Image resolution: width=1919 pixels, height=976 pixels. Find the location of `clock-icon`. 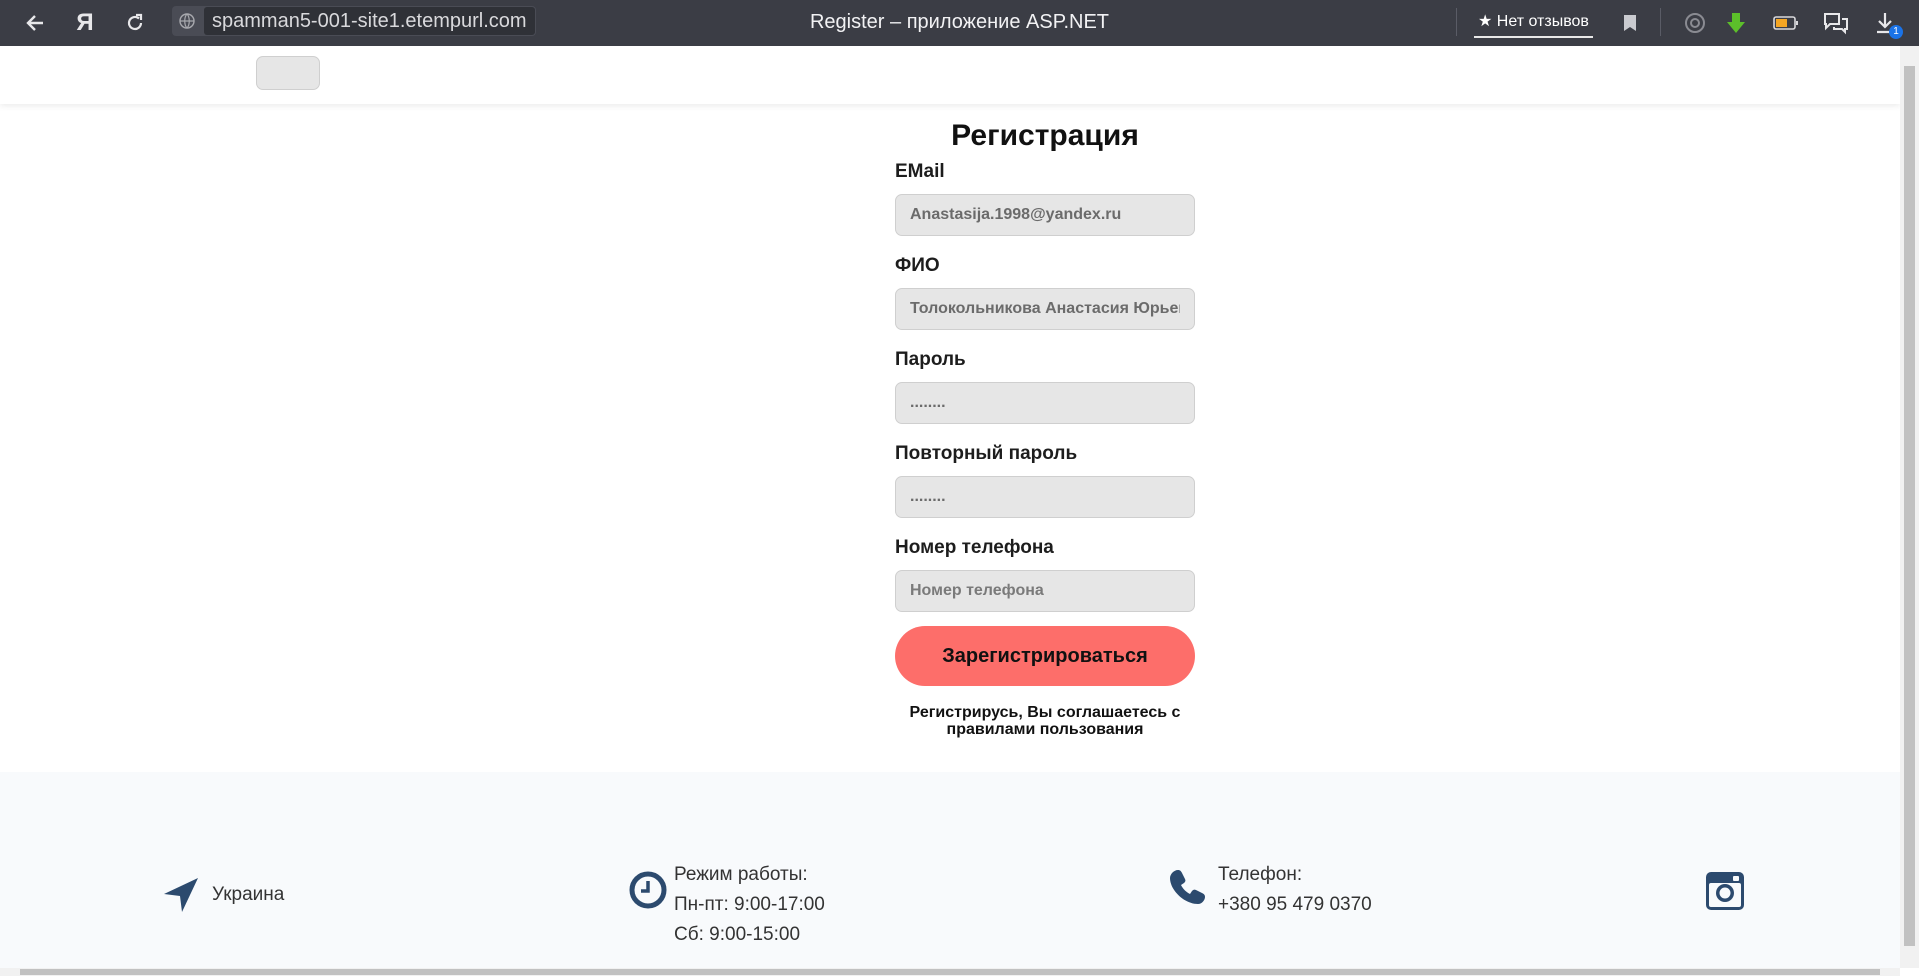

clock-icon is located at coordinates (648, 890).